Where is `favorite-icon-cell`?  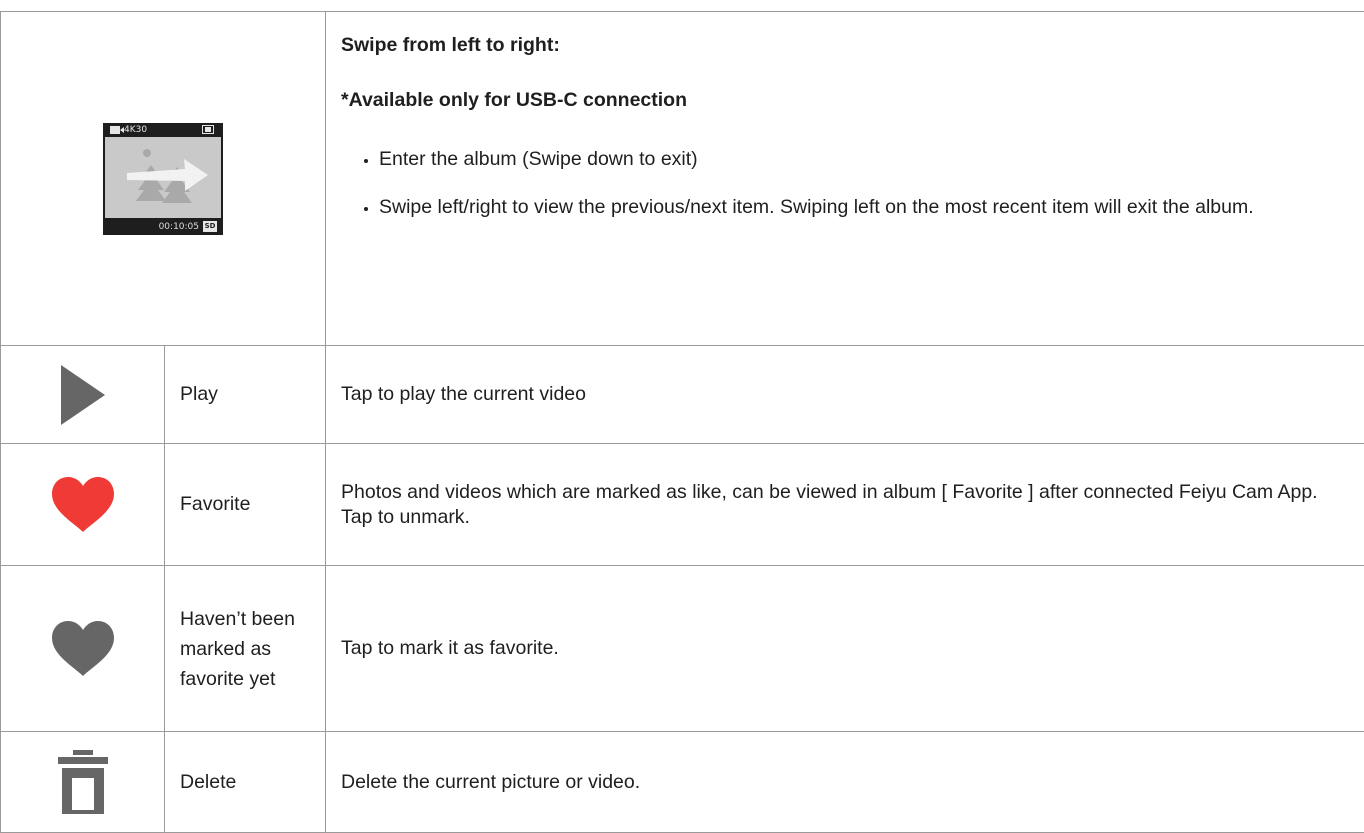 favorite-icon-cell is located at coordinates (83, 505).